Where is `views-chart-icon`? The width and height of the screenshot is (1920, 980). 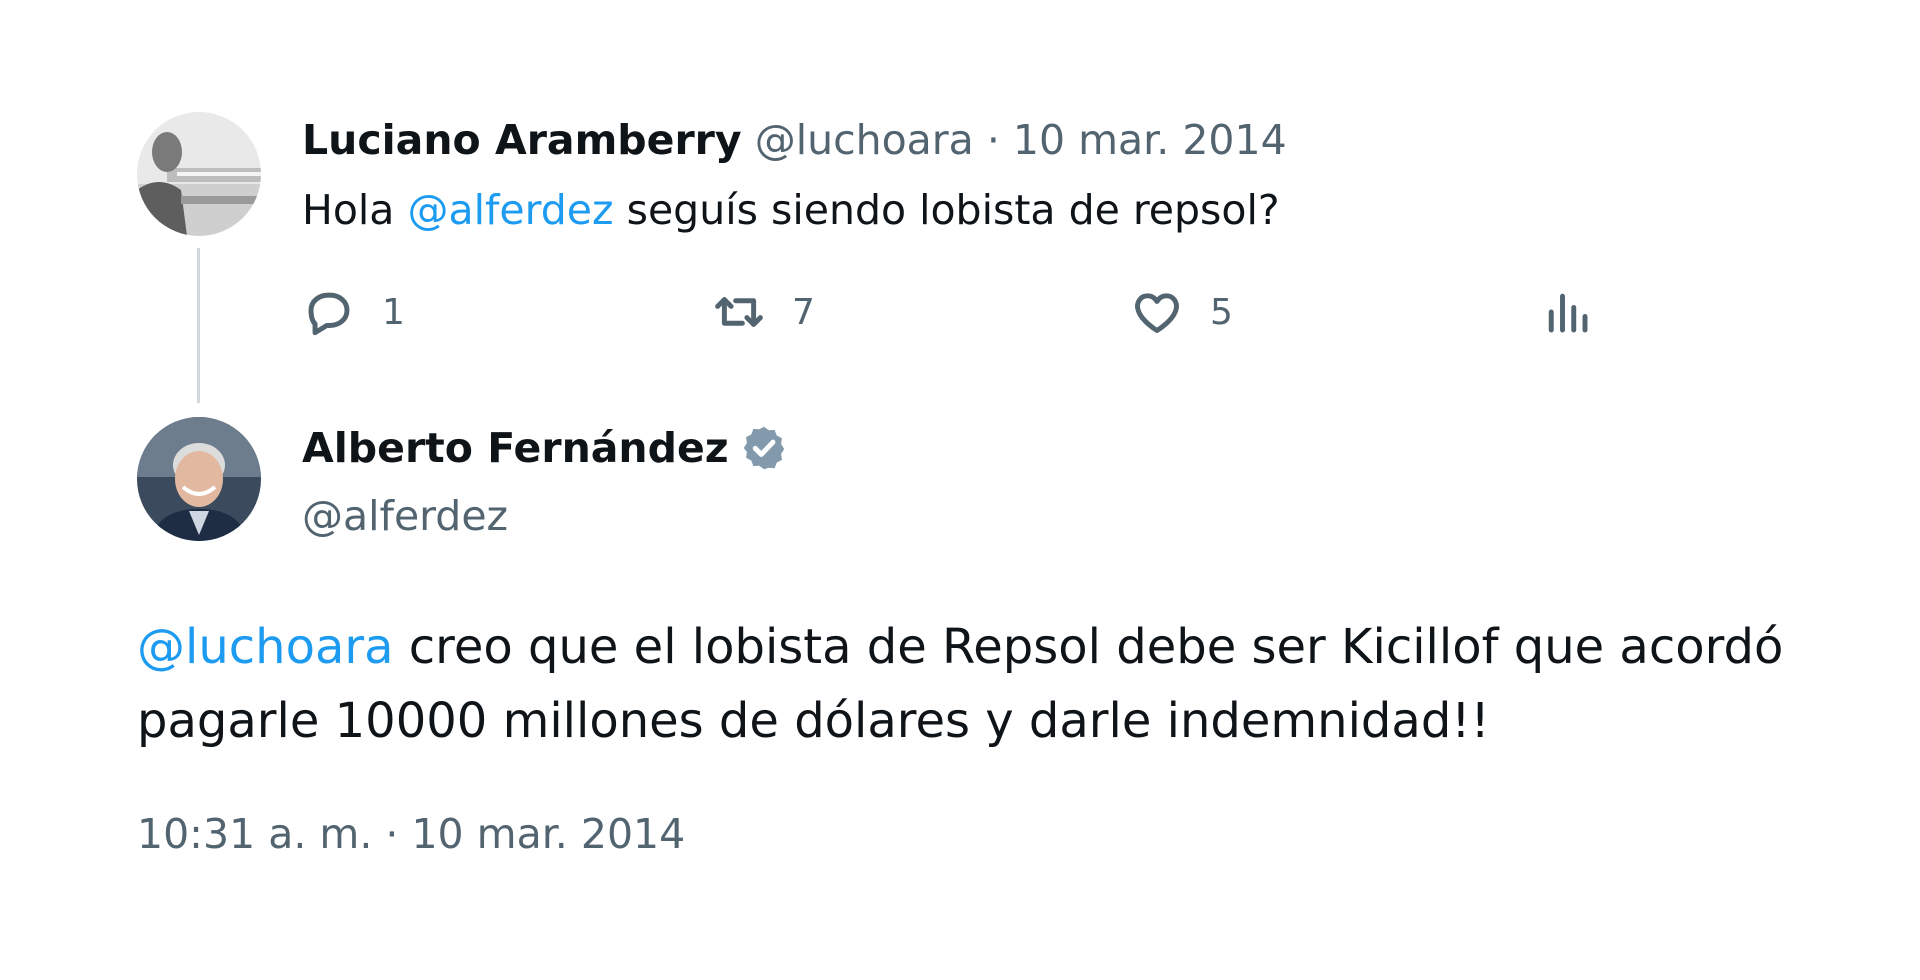
views-chart-icon is located at coordinates (1568, 313).